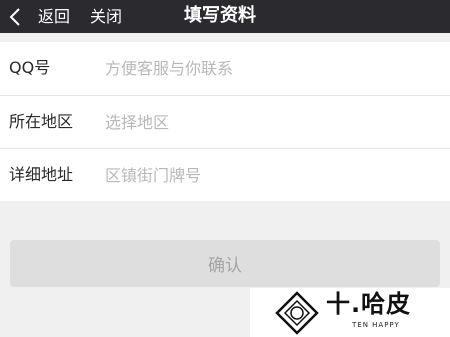  What do you see at coordinates (265, 68) in the screenshot?
I see `qq-input` at bounding box center [265, 68].